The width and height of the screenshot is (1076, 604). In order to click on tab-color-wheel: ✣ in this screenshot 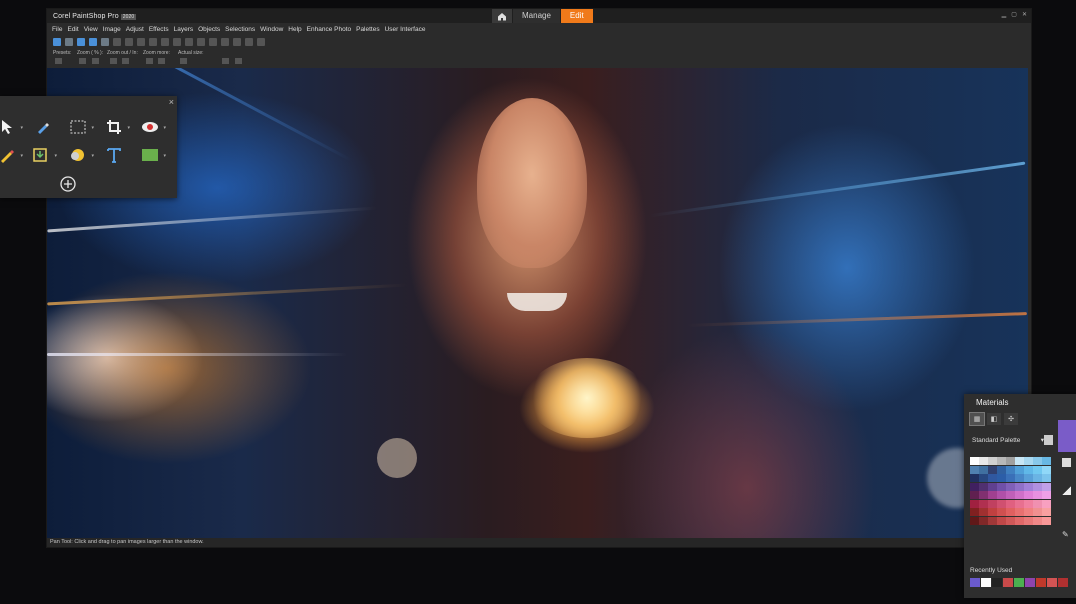, I will do `click(1011, 419)`.